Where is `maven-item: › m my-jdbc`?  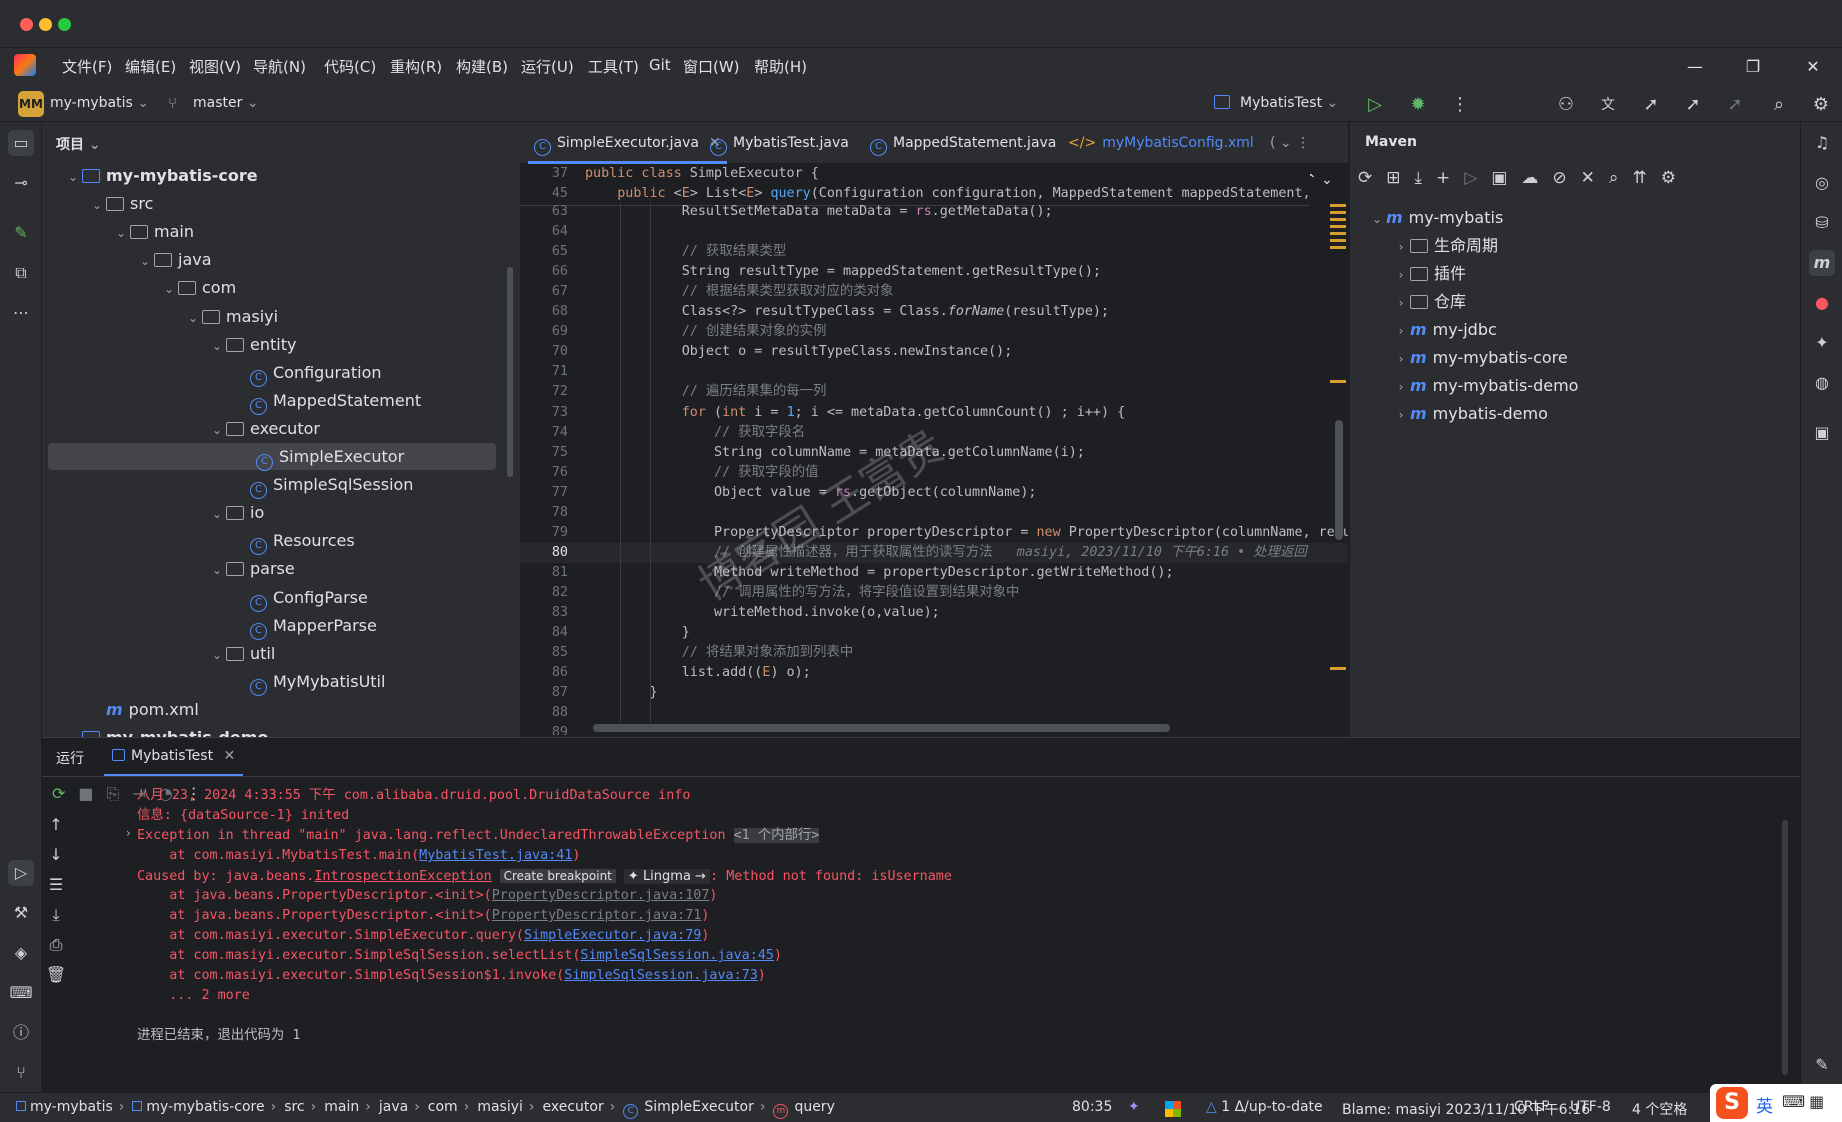
maven-item: › m my-jdbc is located at coordinates (1580, 329).